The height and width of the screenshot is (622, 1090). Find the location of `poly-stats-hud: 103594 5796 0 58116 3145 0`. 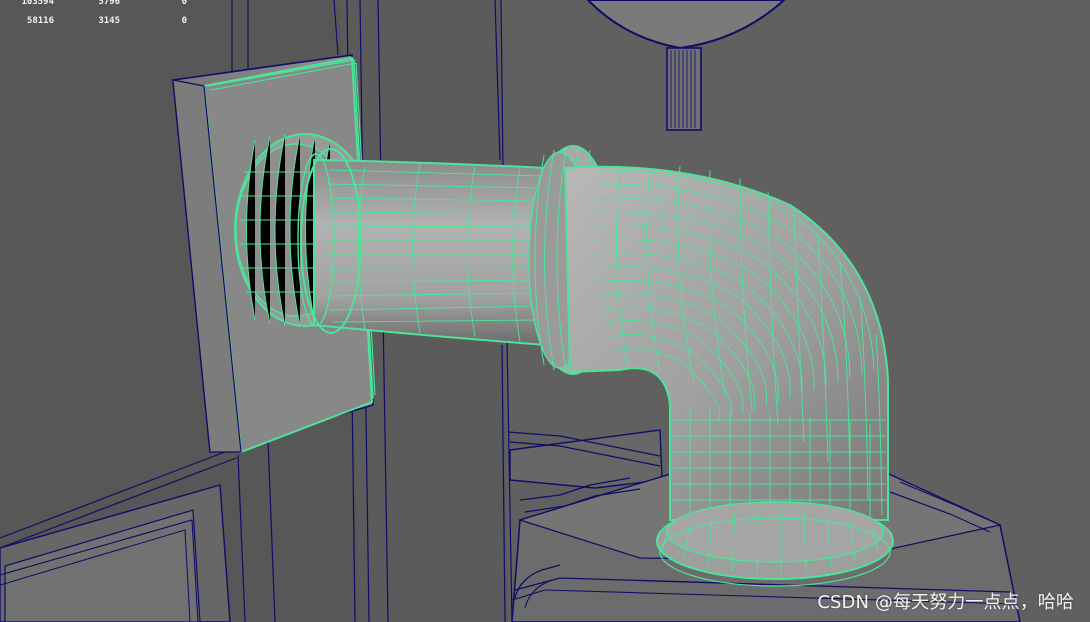

poly-stats-hud: 103594 5796 0 58116 3145 0 is located at coordinates (105, 17).